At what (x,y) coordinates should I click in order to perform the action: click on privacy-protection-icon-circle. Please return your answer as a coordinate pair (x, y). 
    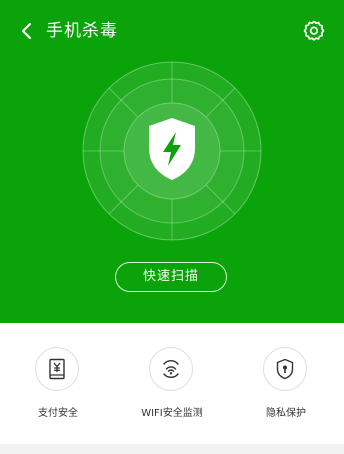
    Looking at the image, I should click on (285, 369).